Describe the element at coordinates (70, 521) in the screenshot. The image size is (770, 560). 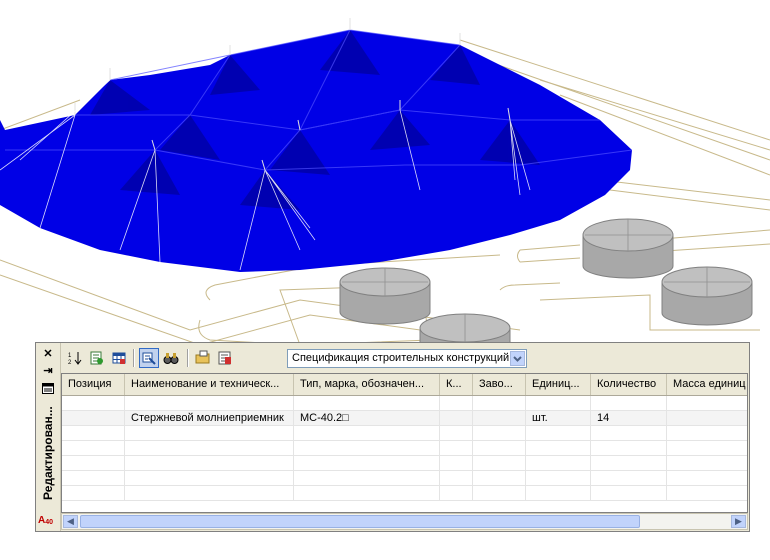
I see `scroll-left-icon: ◀` at that location.